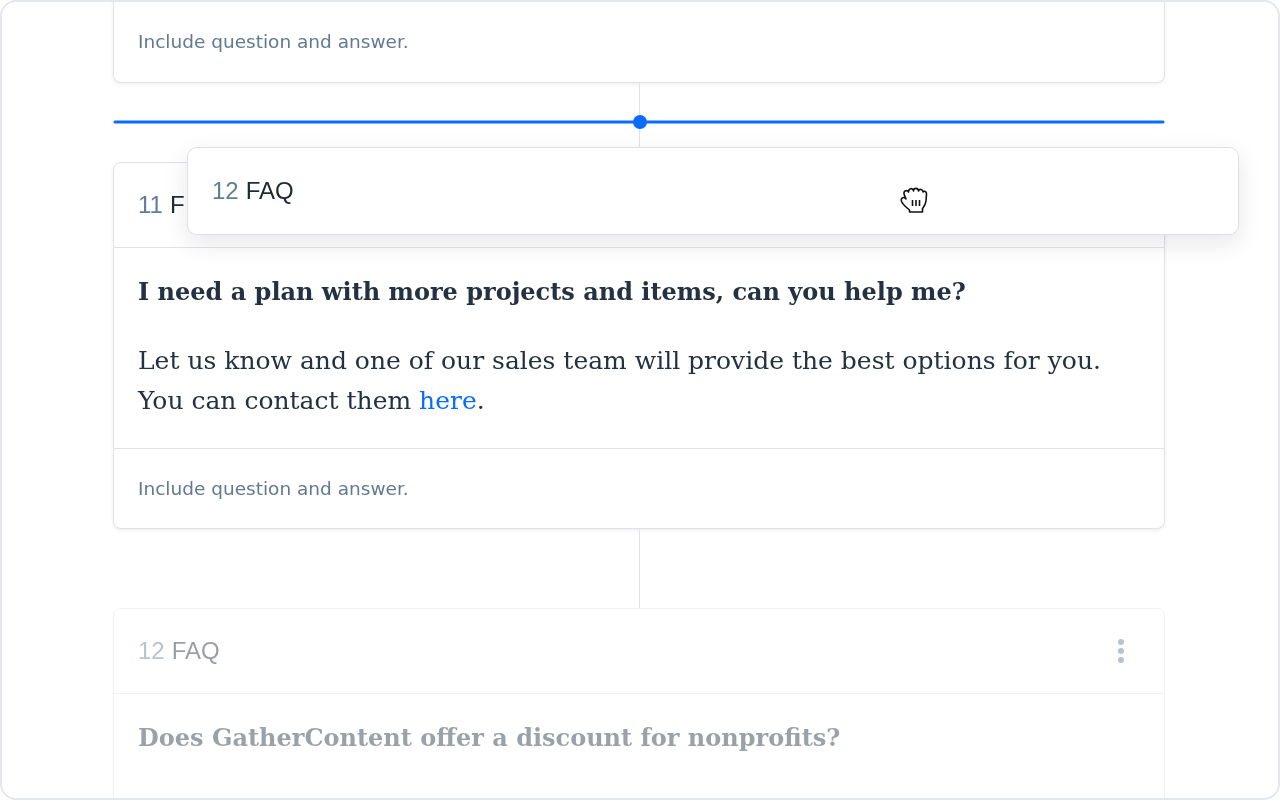 This screenshot has height=800, width=1280. What do you see at coordinates (1121, 651) in the screenshot?
I see `kebab-menu-icon` at bounding box center [1121, 651].